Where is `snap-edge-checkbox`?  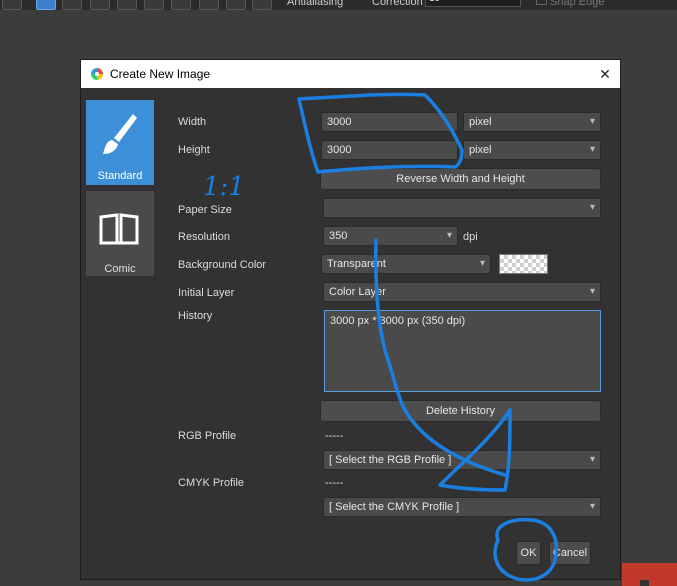
snap-edge-checkbox is located at coordinates (541, 2).